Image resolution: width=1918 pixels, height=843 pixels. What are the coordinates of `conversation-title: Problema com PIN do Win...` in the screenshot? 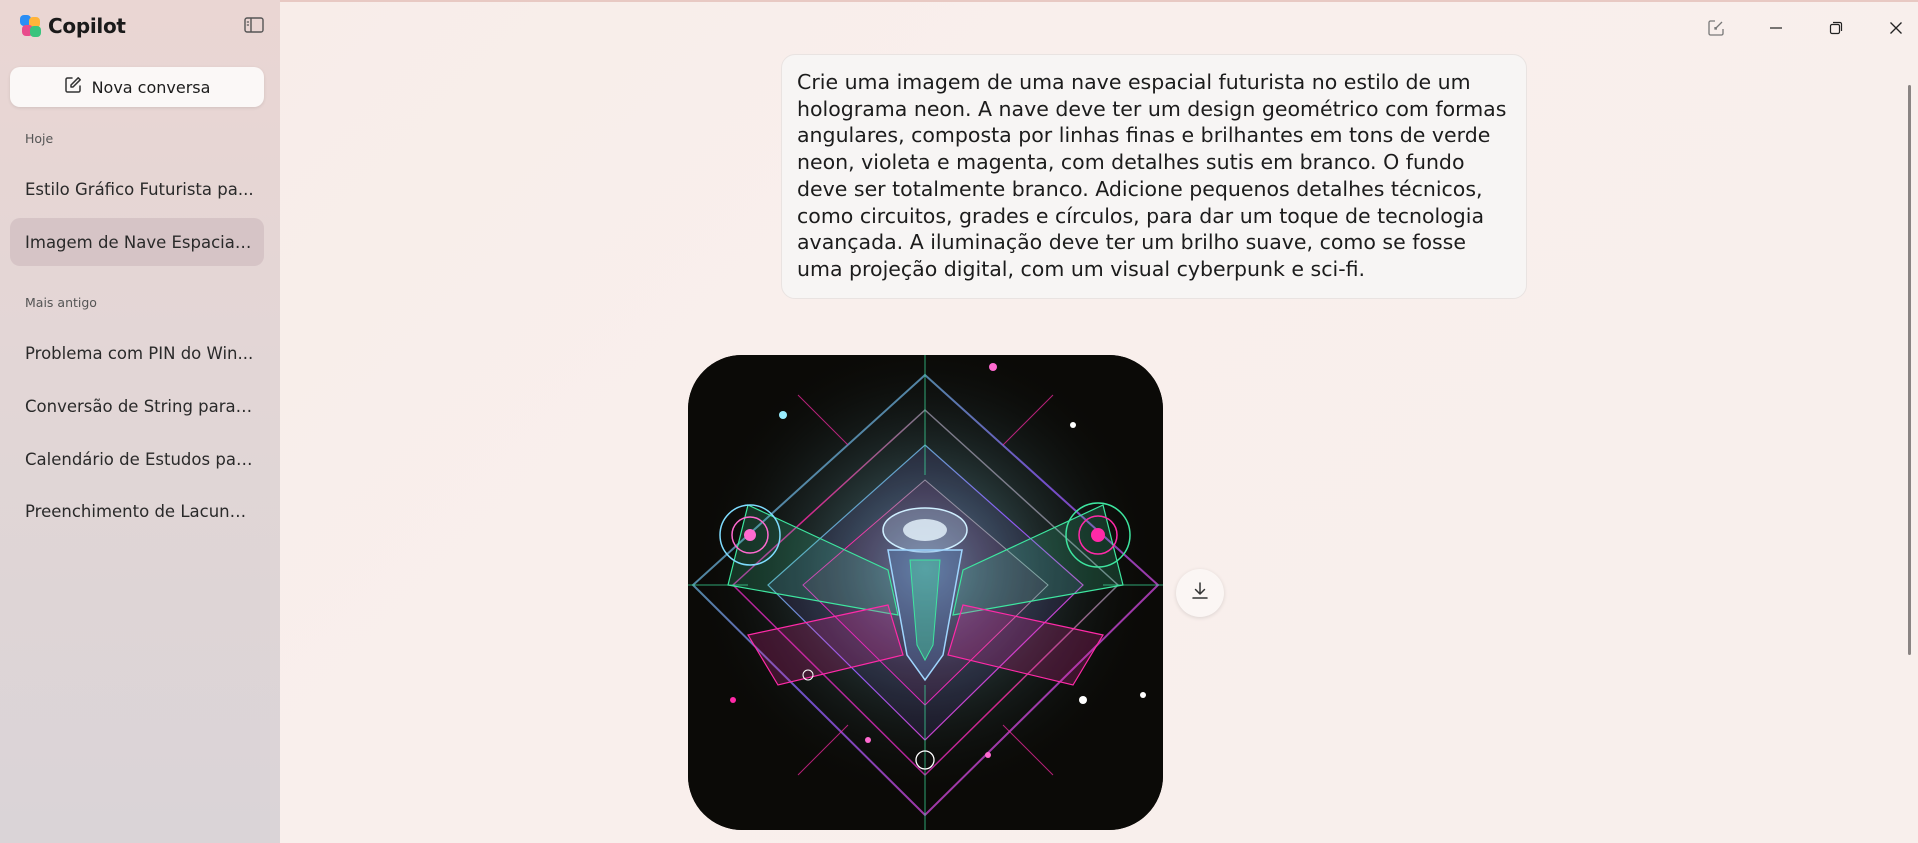 It's located at (139, 353).